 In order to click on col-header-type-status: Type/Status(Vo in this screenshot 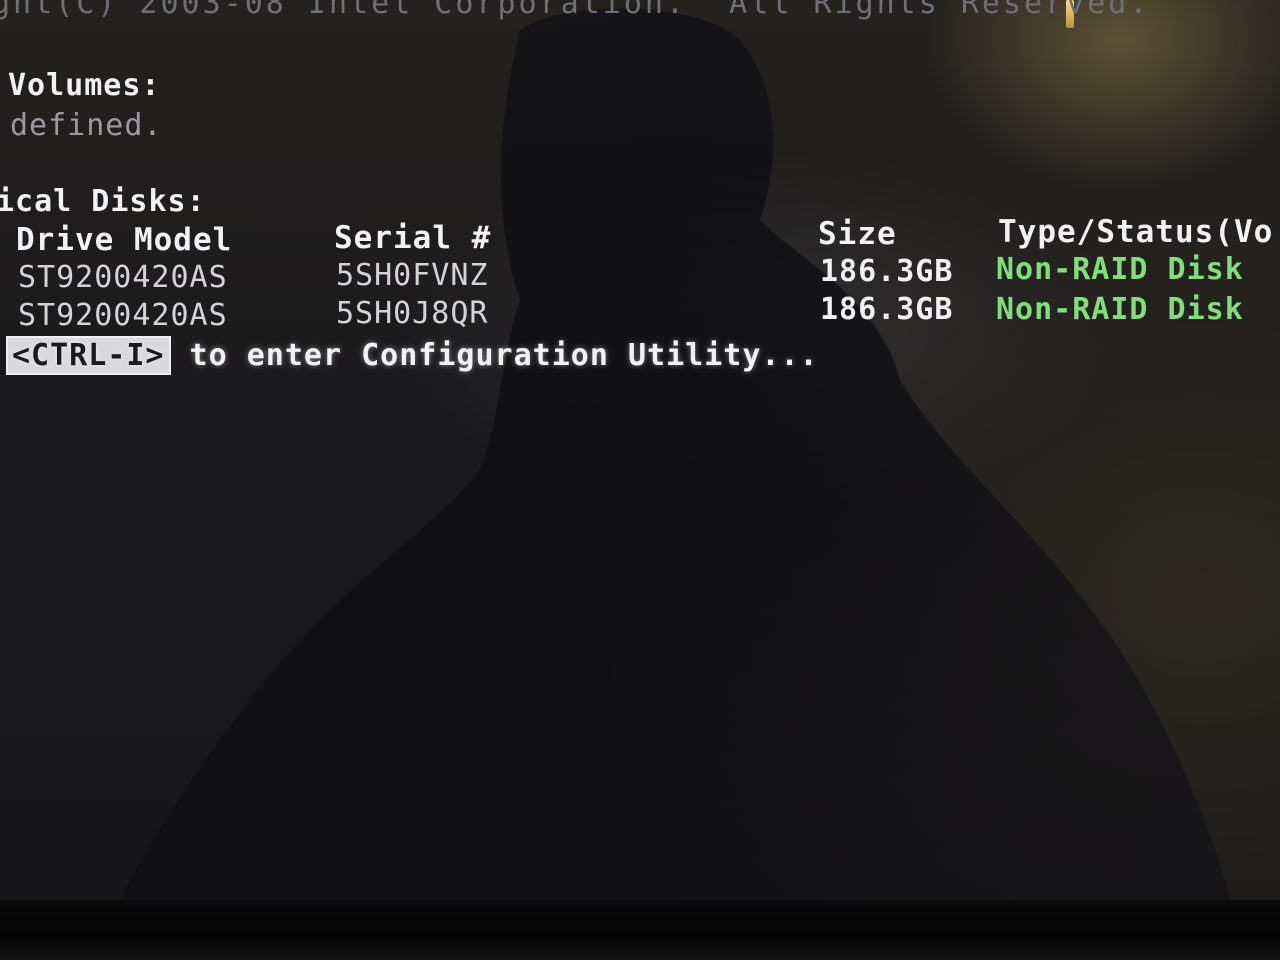, I will do `click(1136, 232)`.